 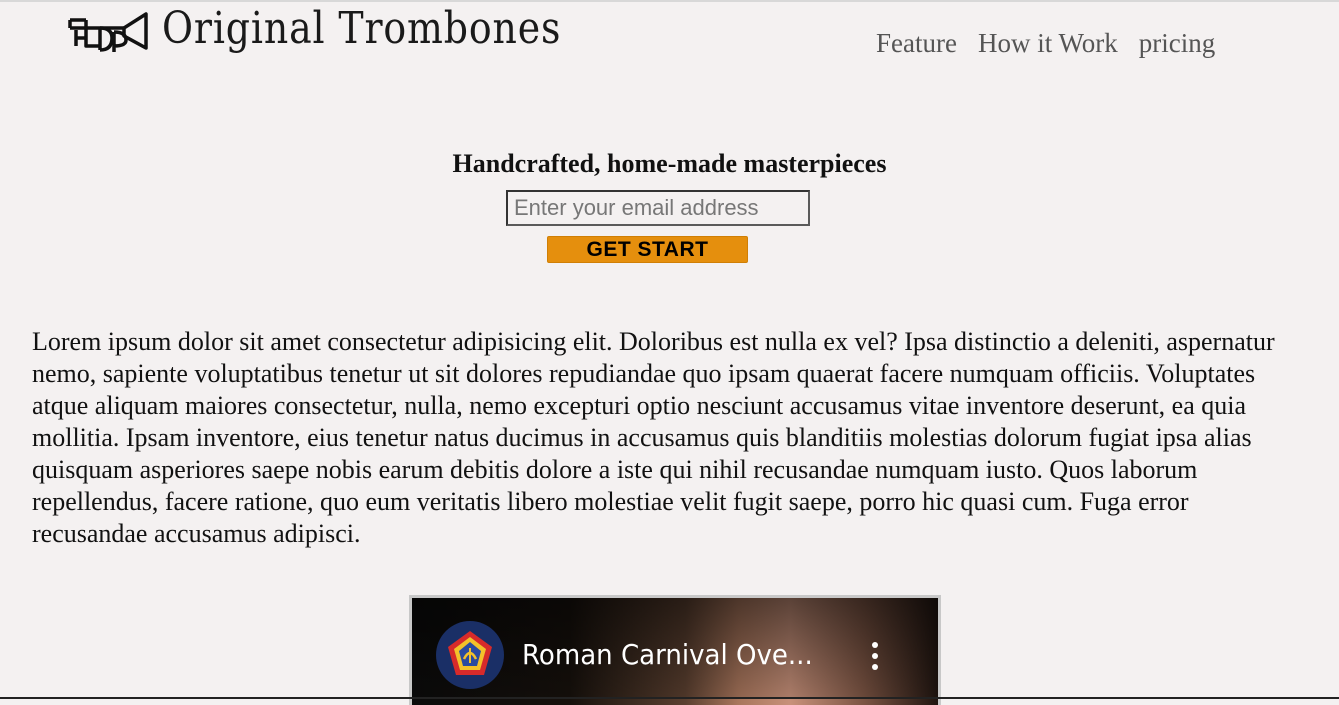 I want to click on nav-link-how-it-works: How it Work, so click(x=1048, y=43).